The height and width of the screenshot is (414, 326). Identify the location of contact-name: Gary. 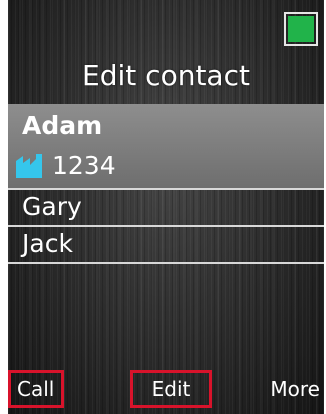
(52, 206).